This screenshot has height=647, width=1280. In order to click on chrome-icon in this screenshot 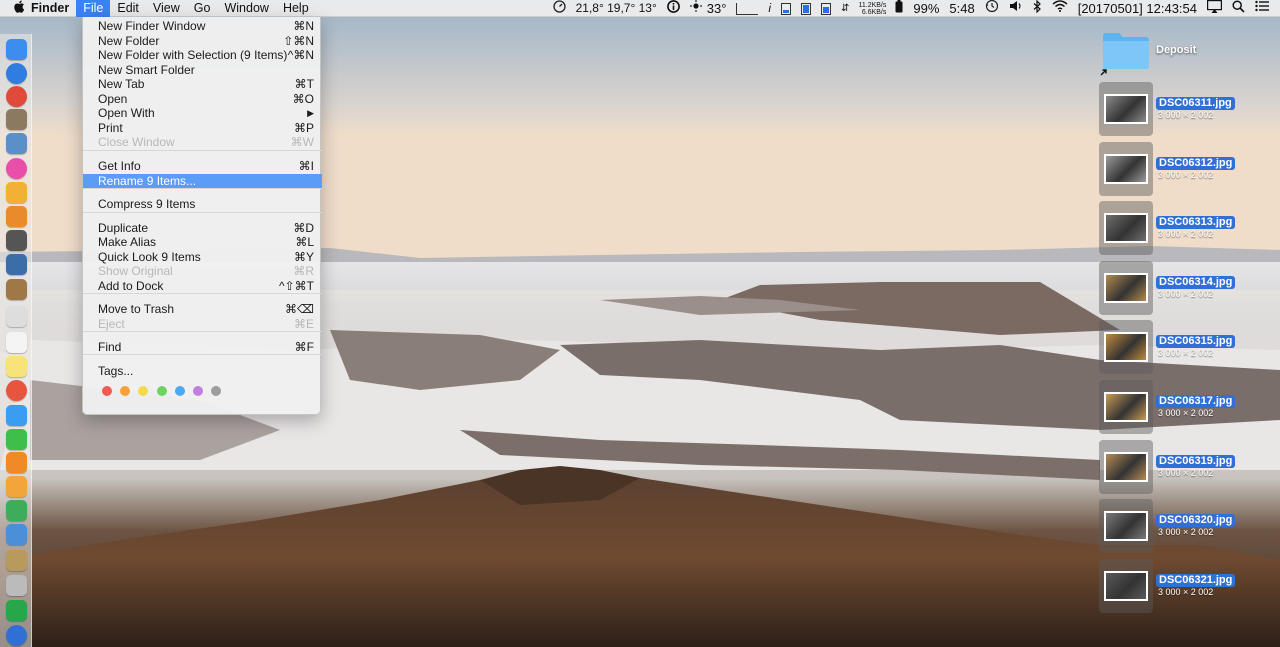, I will do `click(16, 96)`.